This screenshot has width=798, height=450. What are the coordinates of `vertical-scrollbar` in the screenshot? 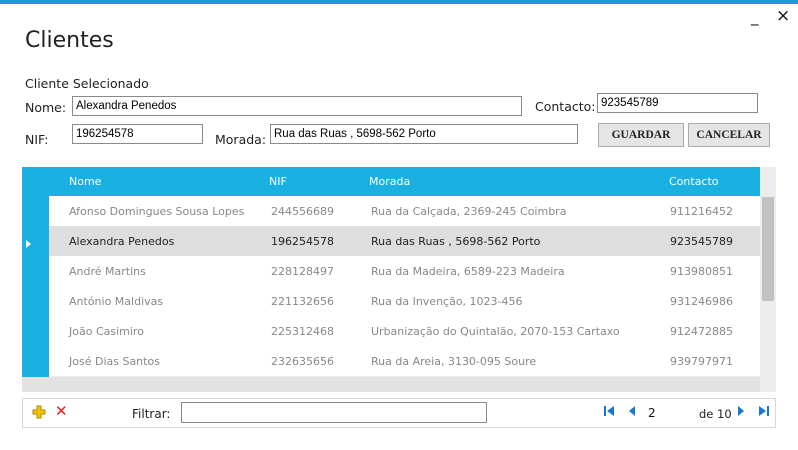 It's located at (768, 272).